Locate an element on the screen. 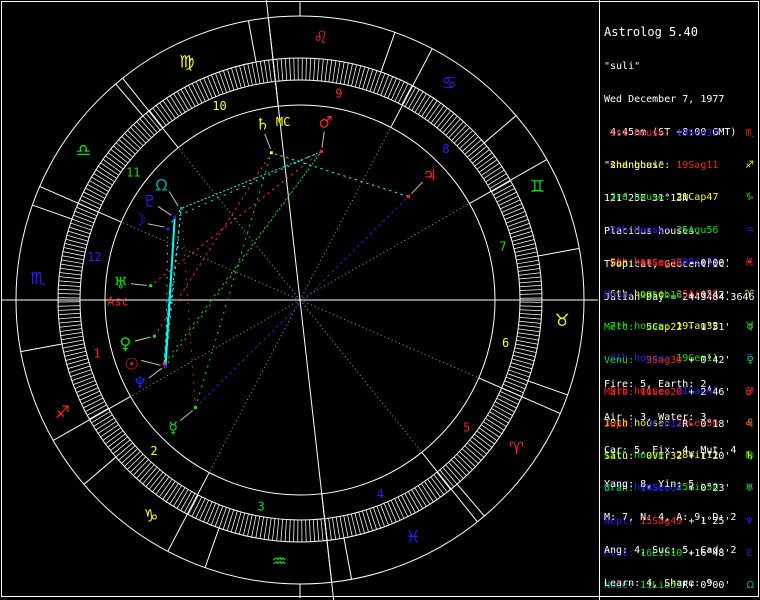  stats-yang-yin: Yang: 8, Yin: 5 is located at coordinates (649, 484).